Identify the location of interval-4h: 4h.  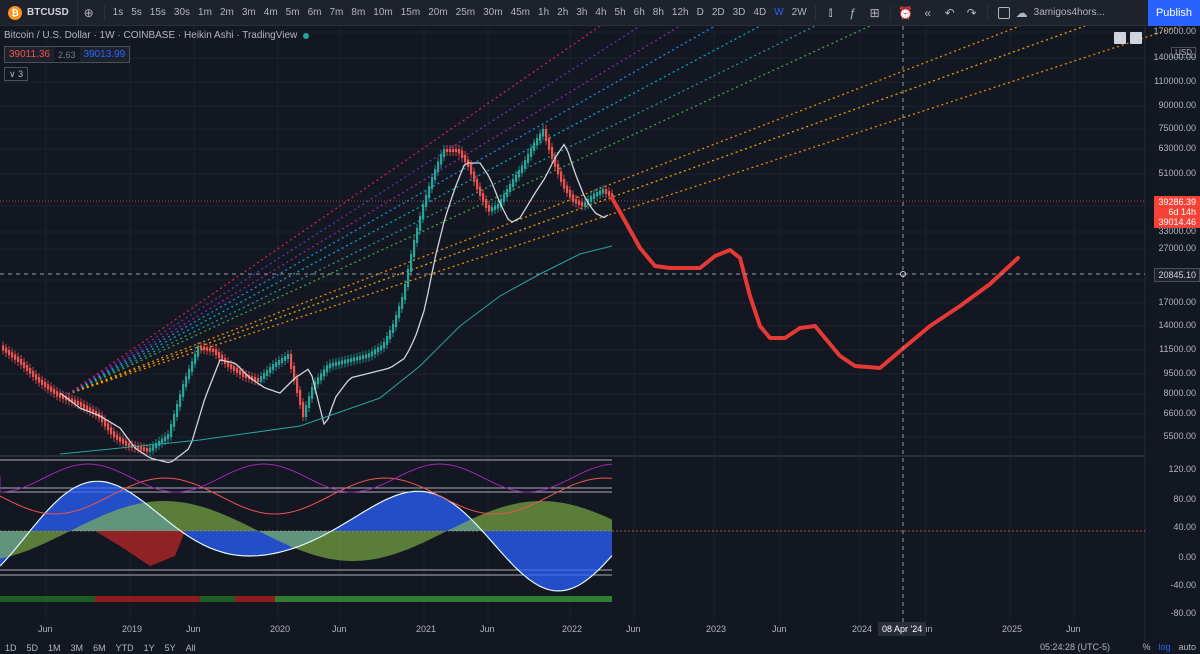
(600, 13).